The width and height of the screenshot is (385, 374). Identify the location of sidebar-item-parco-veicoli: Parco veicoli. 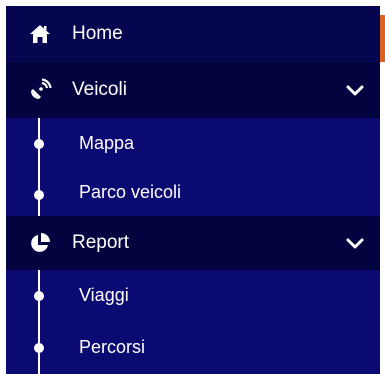
(193, 192).